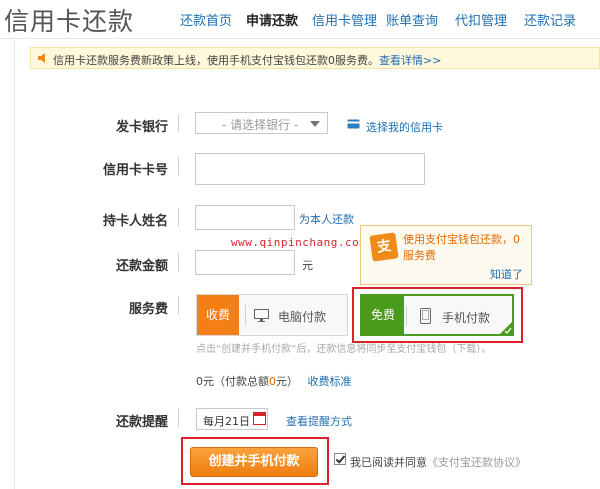 The image size is (600, 489). What do you see at coordinates (300, 38) in the screenshot?
I see `header-divider` at bounding box center [300, 38].